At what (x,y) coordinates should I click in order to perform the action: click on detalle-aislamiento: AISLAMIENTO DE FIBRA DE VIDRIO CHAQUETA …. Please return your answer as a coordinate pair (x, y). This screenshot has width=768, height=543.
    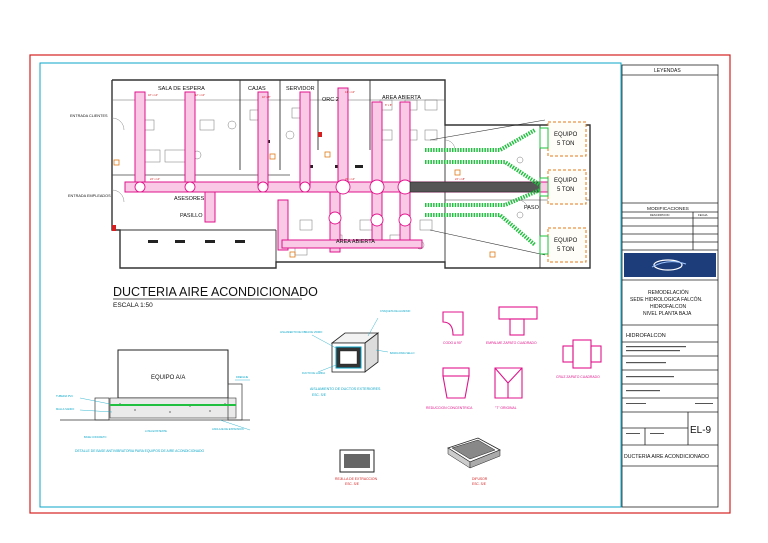
    Looking at the image, I should click on (347, 342).